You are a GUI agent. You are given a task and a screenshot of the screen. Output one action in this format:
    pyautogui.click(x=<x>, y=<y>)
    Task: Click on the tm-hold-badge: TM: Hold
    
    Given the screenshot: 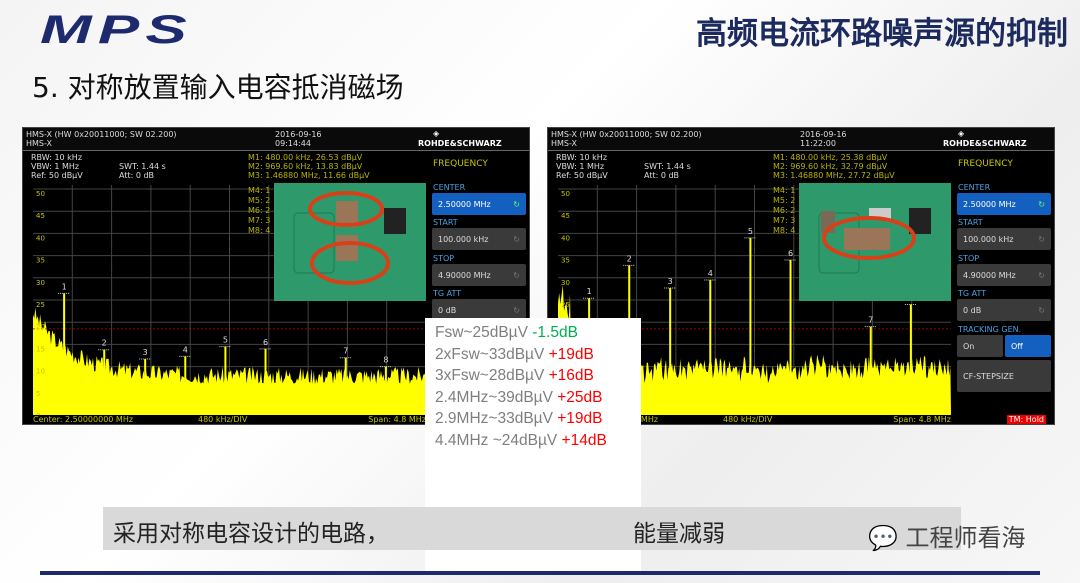 What is the action you would take?
    pyautogui.click(x=1026, y=419)
    